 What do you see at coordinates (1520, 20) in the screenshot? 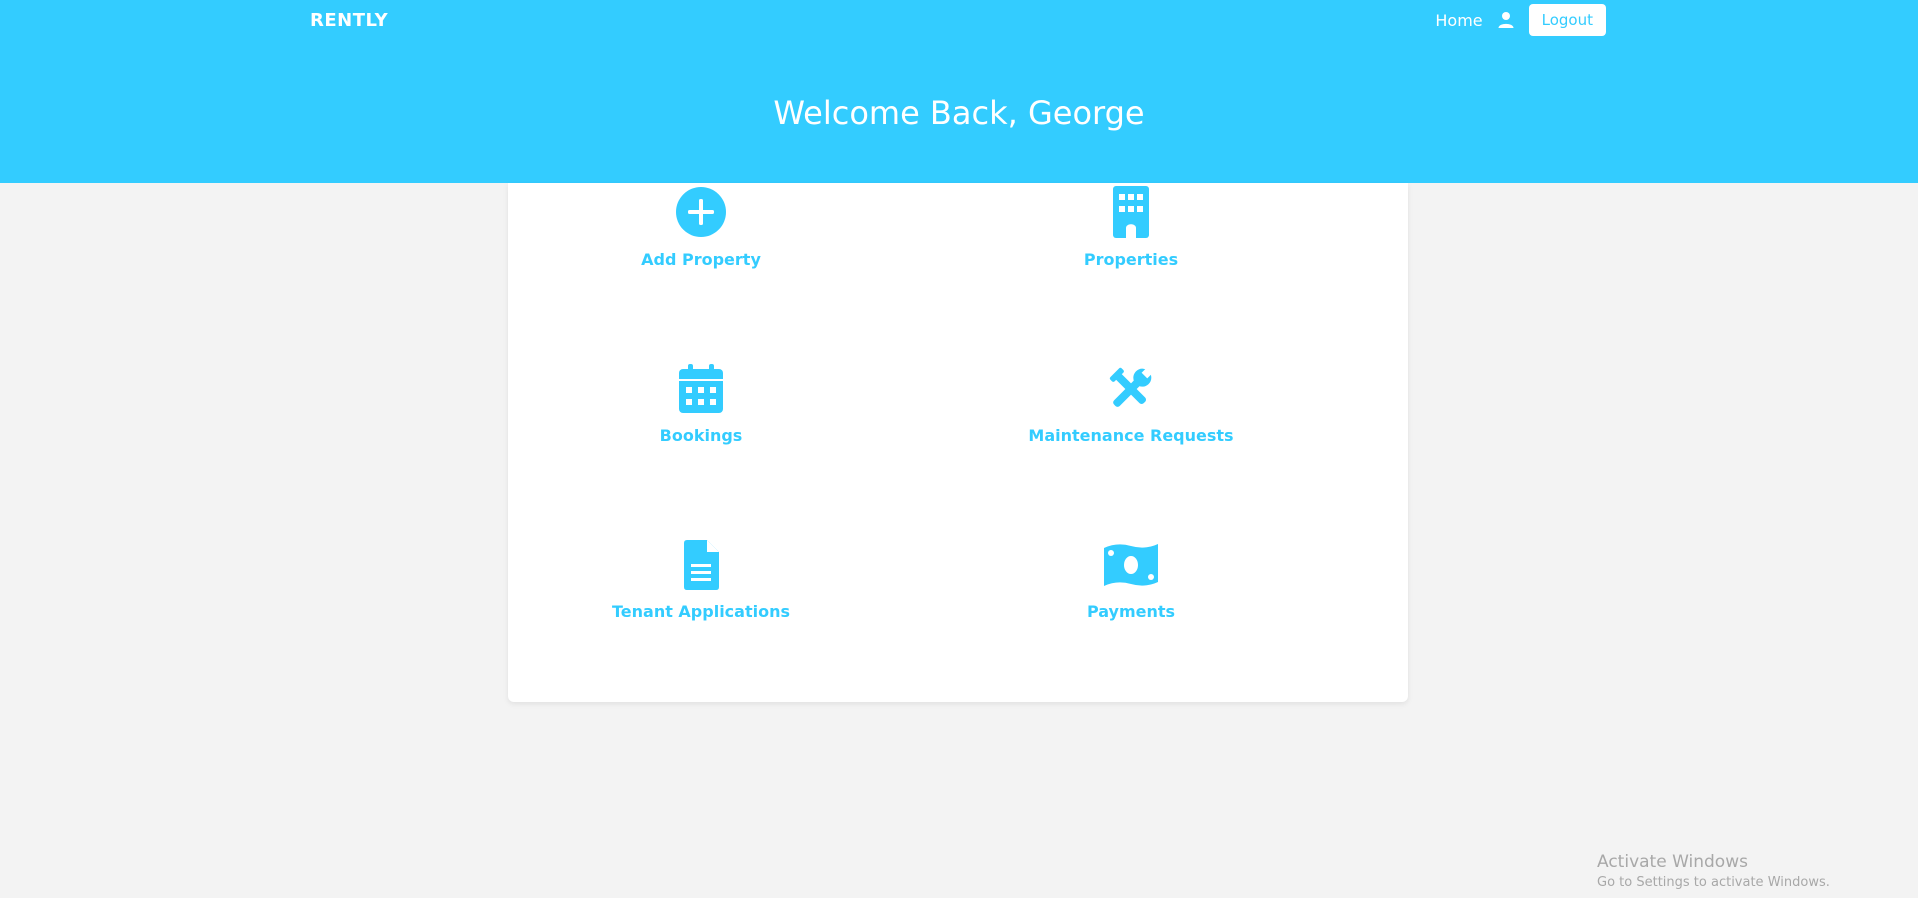
I see `top-nav: Home Logout` at bounding box center [1520, 20].